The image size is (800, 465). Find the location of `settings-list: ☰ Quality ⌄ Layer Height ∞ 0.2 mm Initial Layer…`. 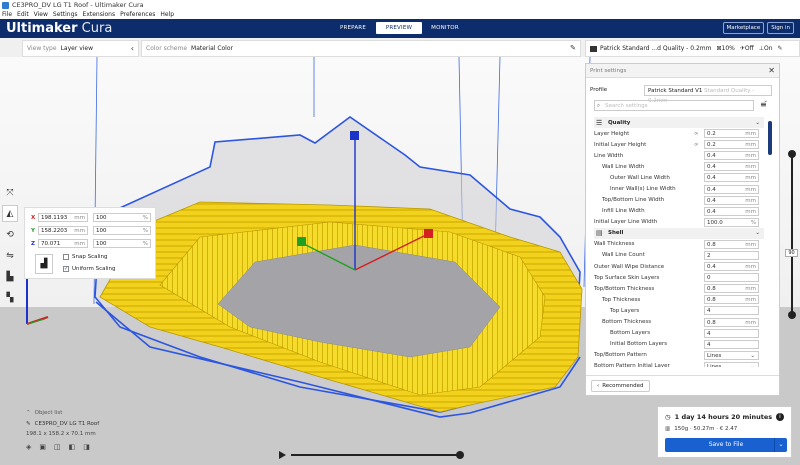

settings-list: ☰ Quality ⌄ Layer Height ∞ 0.2 mm Initial Layer… is located at coordinates (679, 242).